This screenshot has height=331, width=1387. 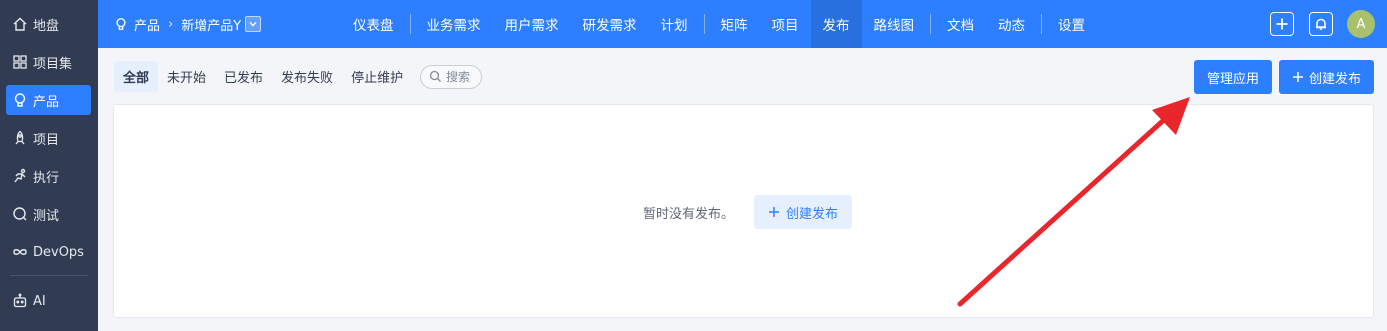 What do you see at coordinates (689, 214) in the screenshot?
I see `empty-text: 暂时没有发布。` at bounding box center [689, 214].